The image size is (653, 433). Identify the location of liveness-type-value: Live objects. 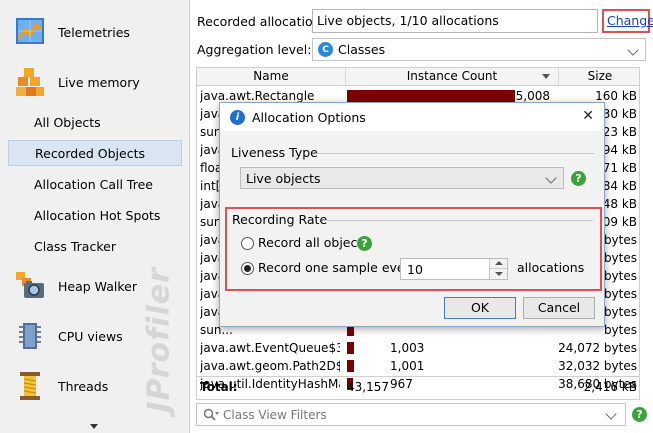
(283, 178).